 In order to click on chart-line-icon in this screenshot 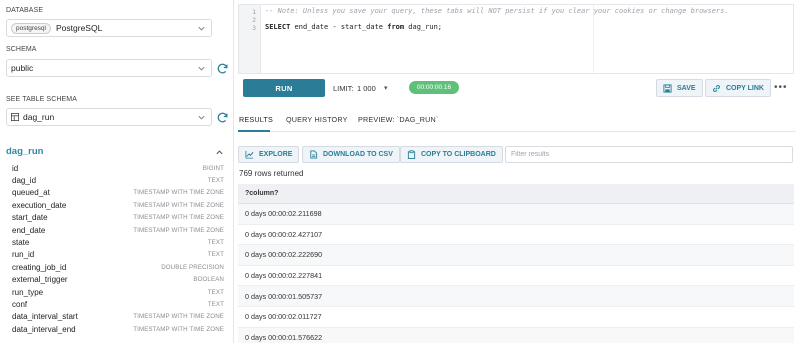, I will do `click(249, 154)`.